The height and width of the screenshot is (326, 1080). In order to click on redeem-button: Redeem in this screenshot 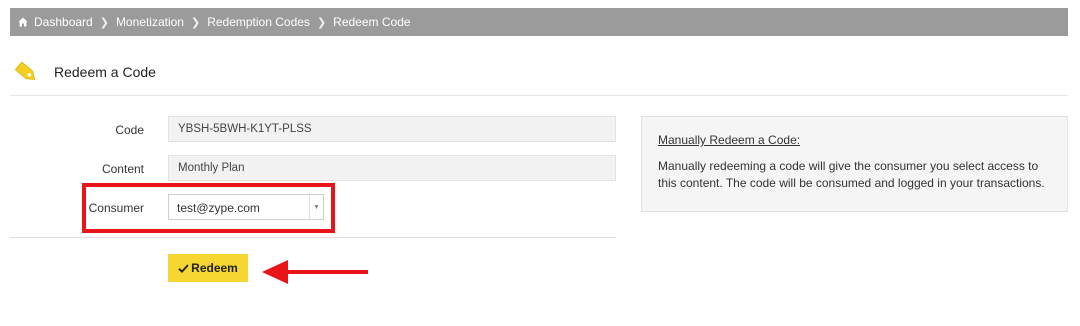, I will do `click(208, 268)`.